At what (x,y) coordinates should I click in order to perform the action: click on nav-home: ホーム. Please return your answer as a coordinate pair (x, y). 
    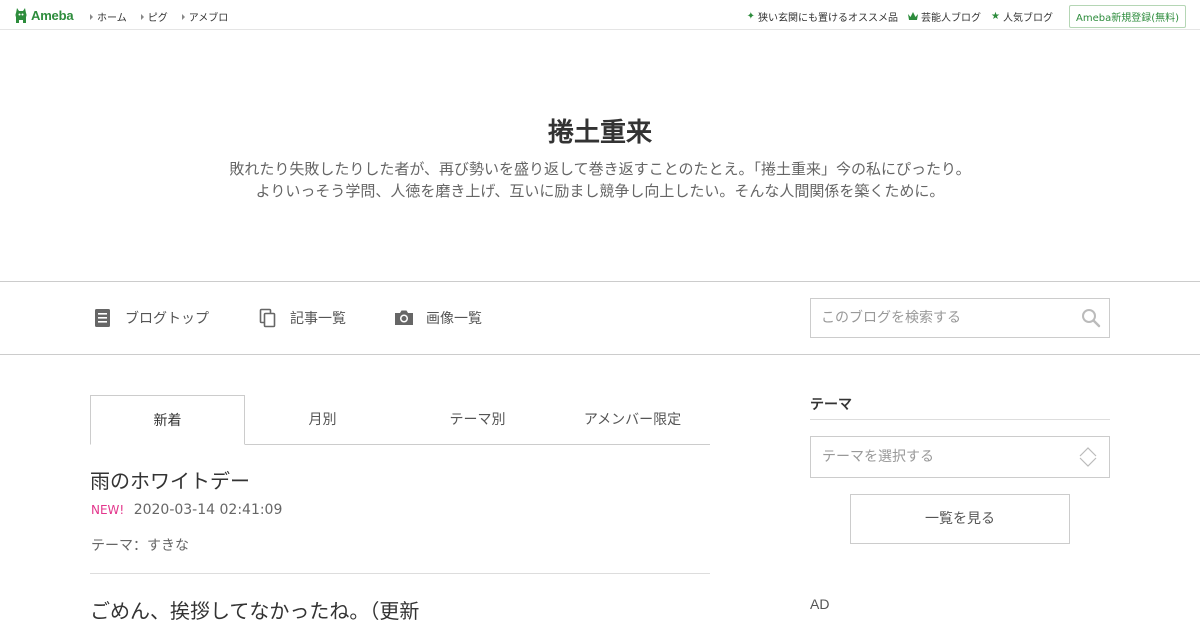
    Looking at the image, I should click on (108, 16).